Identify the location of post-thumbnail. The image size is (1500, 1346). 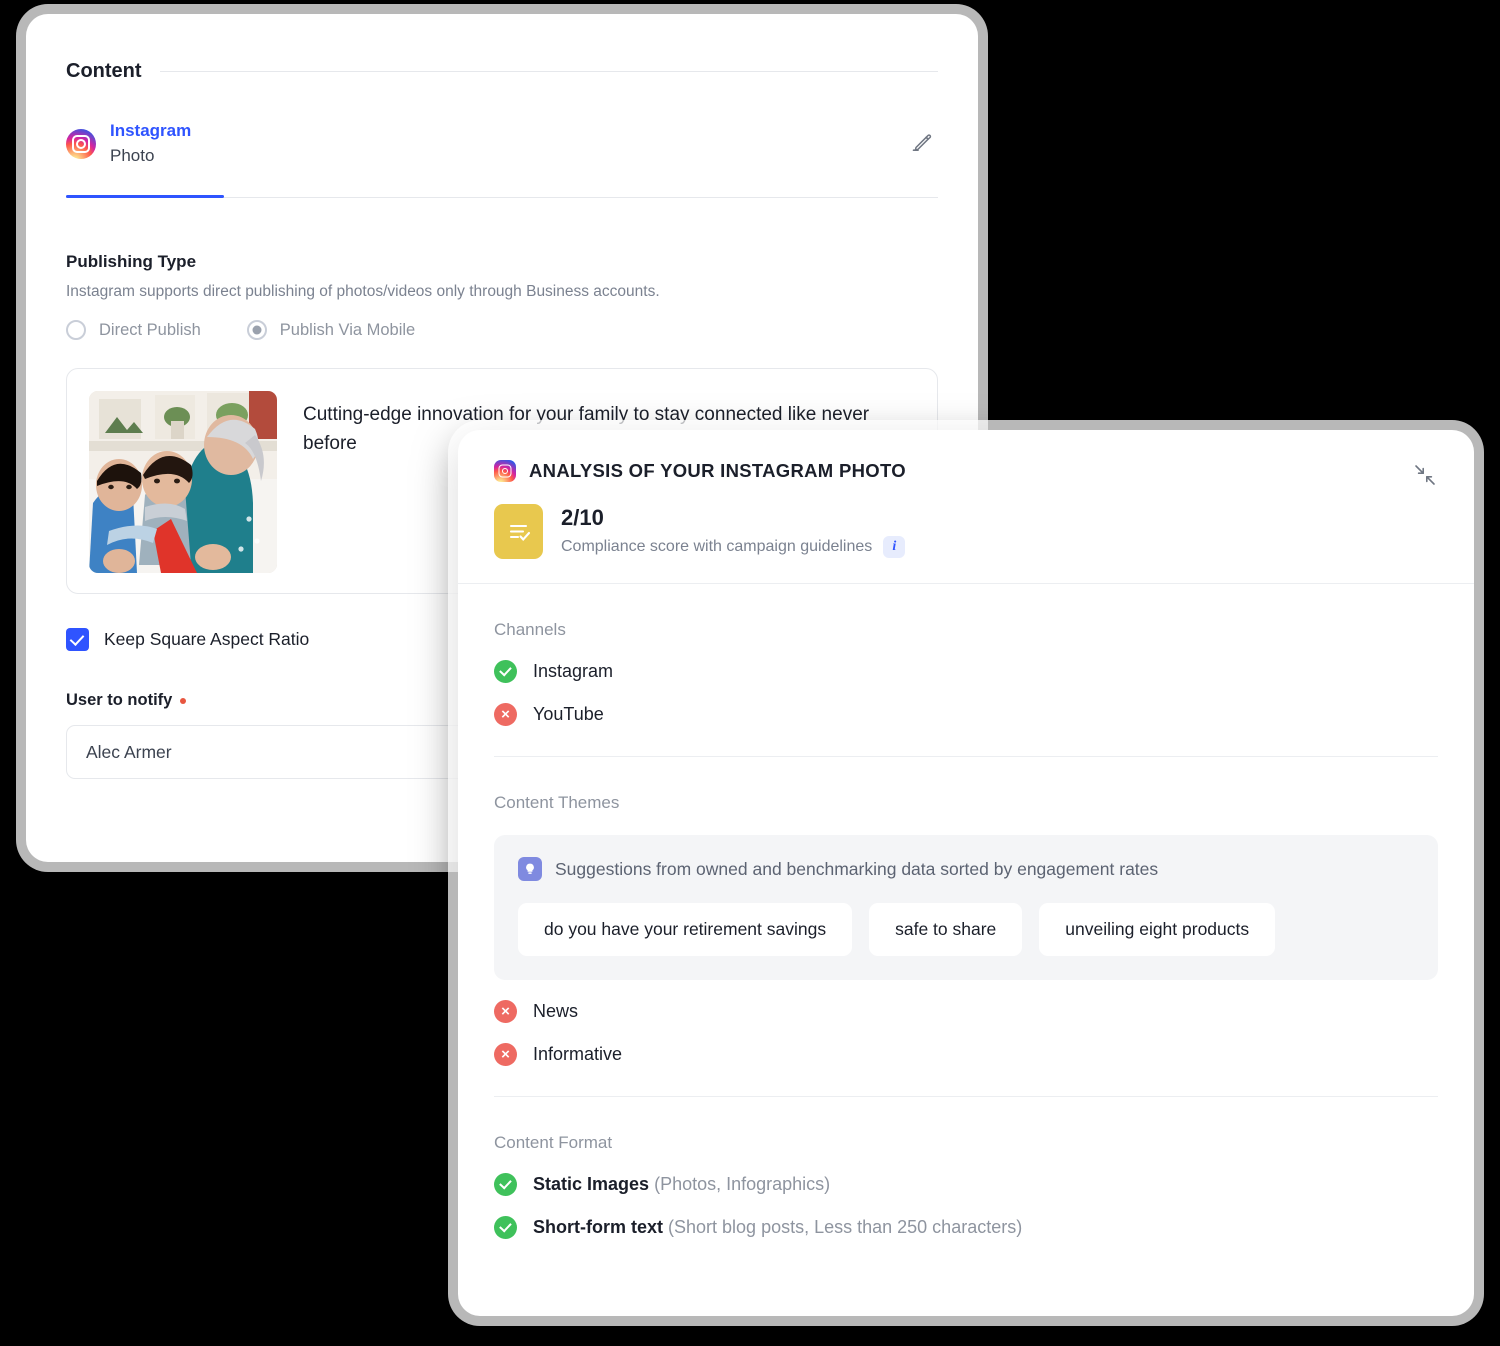
(183, 482).